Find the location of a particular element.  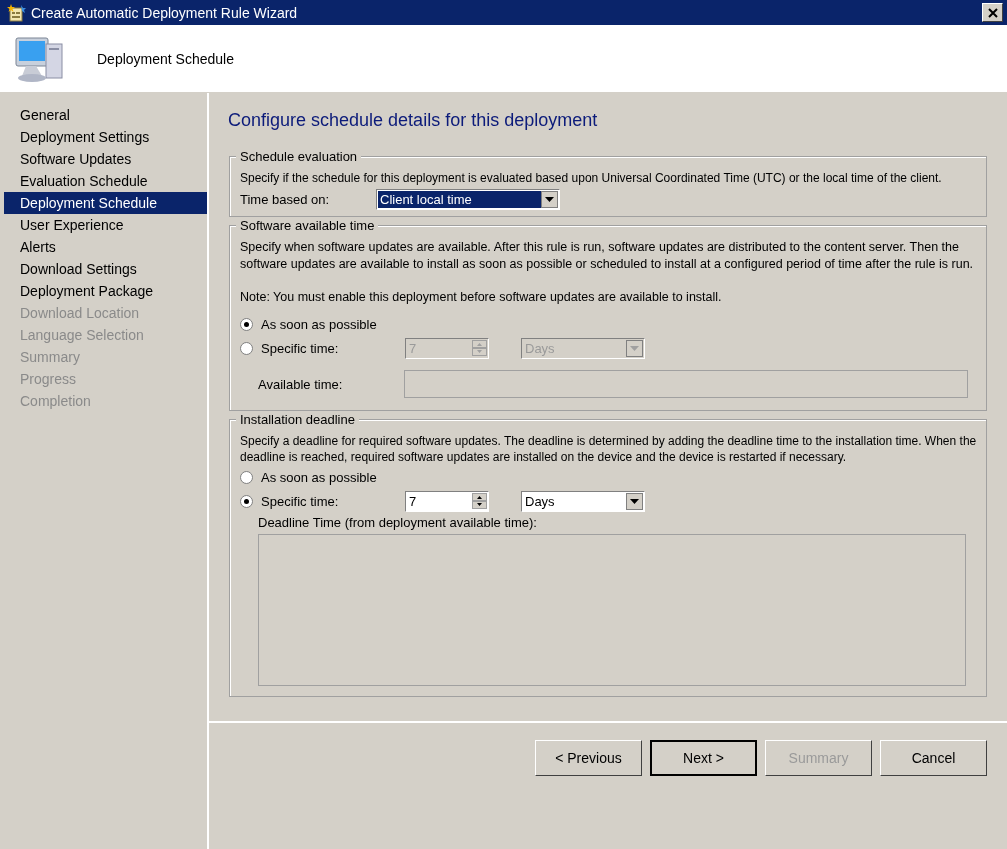

wizard-button: Next > is located at coordinates (703, 758).